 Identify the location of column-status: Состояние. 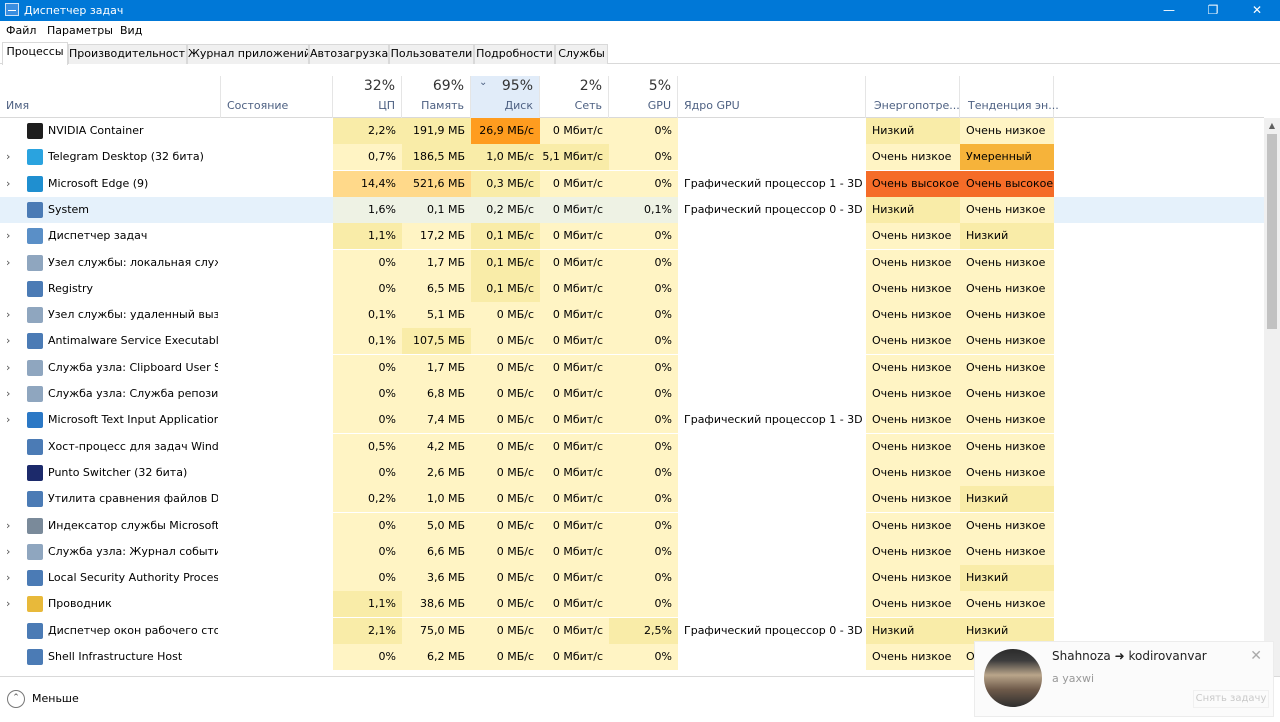
(277, 97).